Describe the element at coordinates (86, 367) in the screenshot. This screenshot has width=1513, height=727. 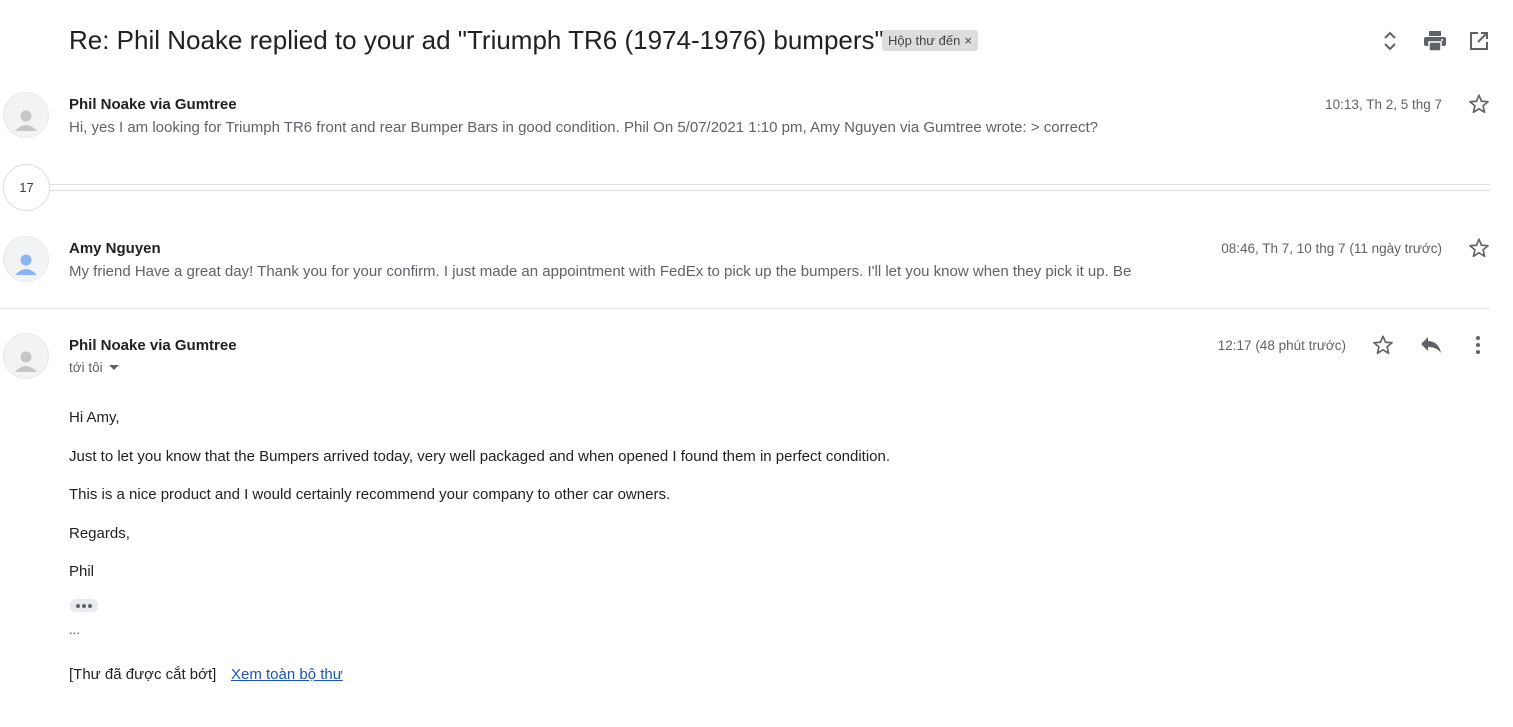
I see `recipient-label: tới tôi` at that location.